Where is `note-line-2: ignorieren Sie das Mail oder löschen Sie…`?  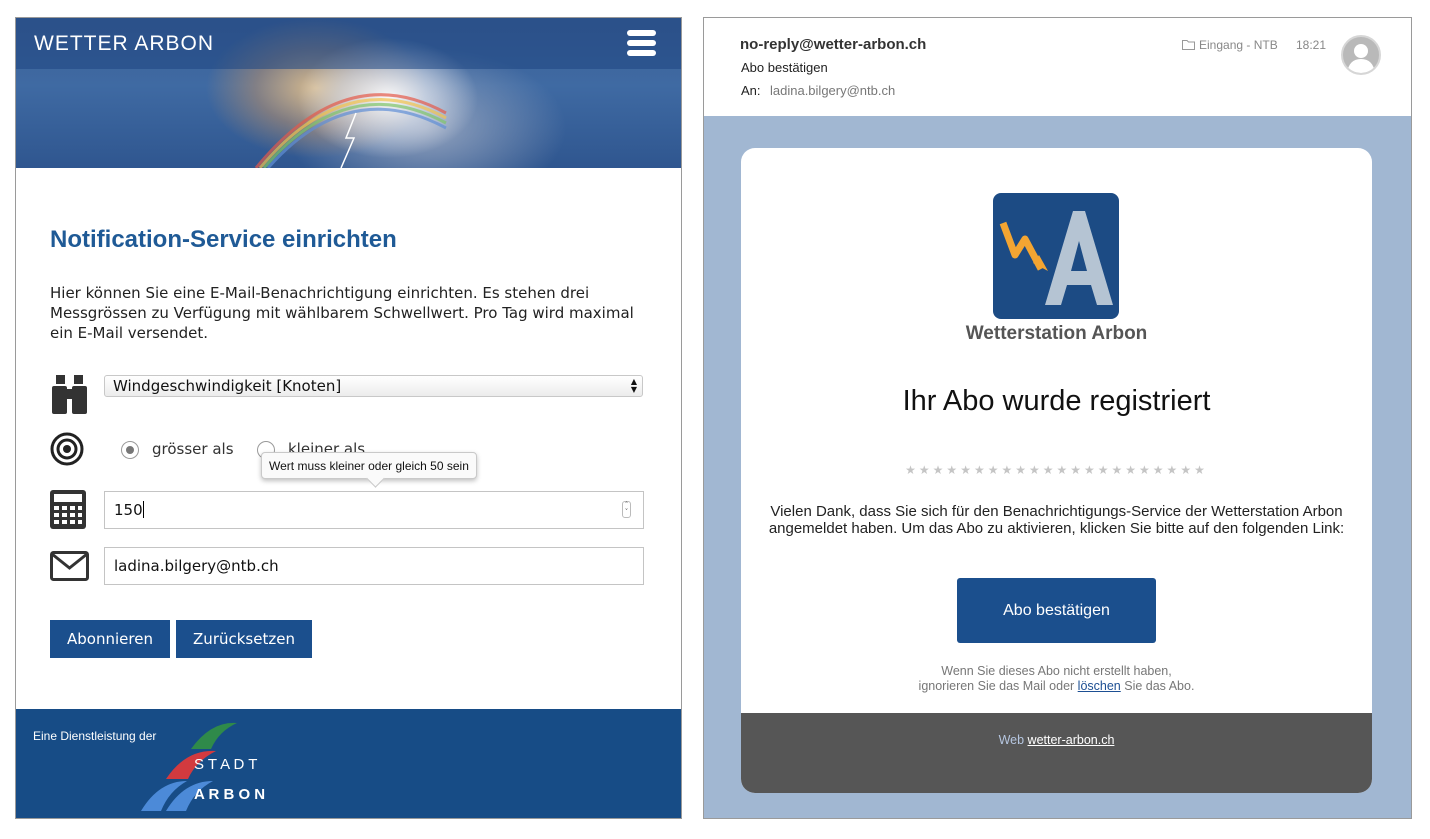
note-line-2: ignorieren Sie das Mail oder löschen Sie… is located at coordinates (1056, 686).